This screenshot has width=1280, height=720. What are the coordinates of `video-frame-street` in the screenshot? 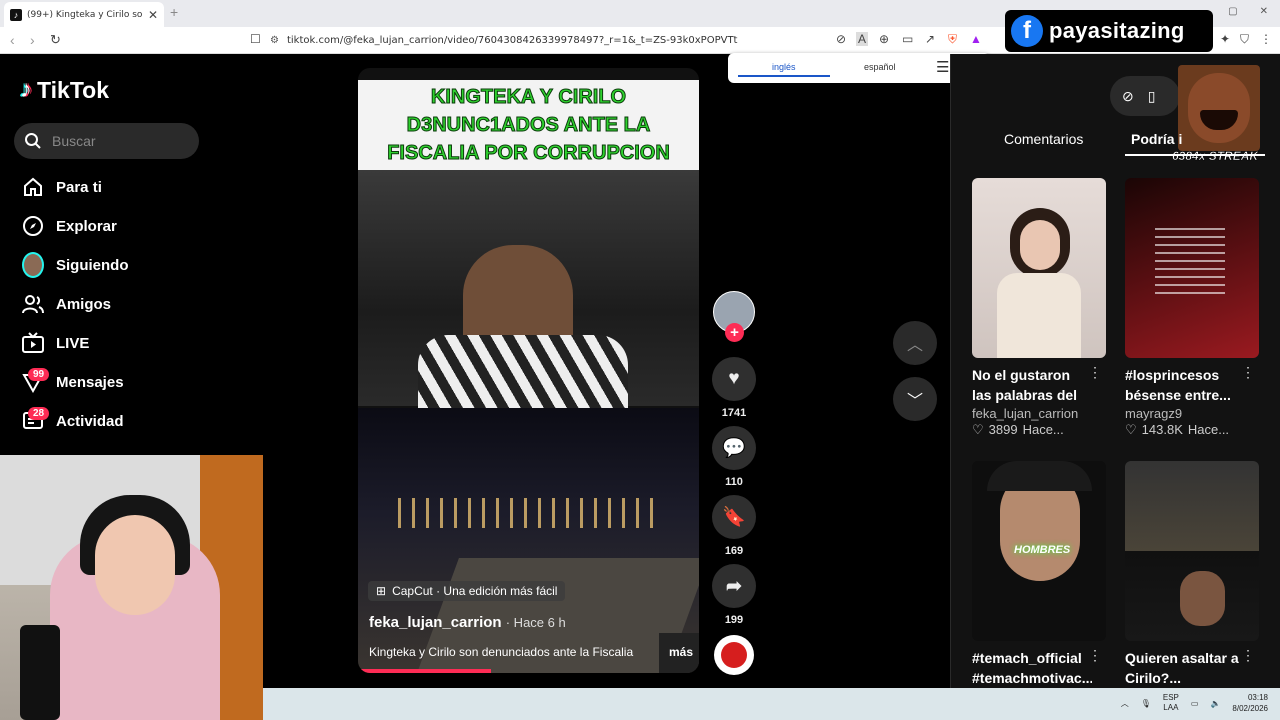 It's located at (528, 540).